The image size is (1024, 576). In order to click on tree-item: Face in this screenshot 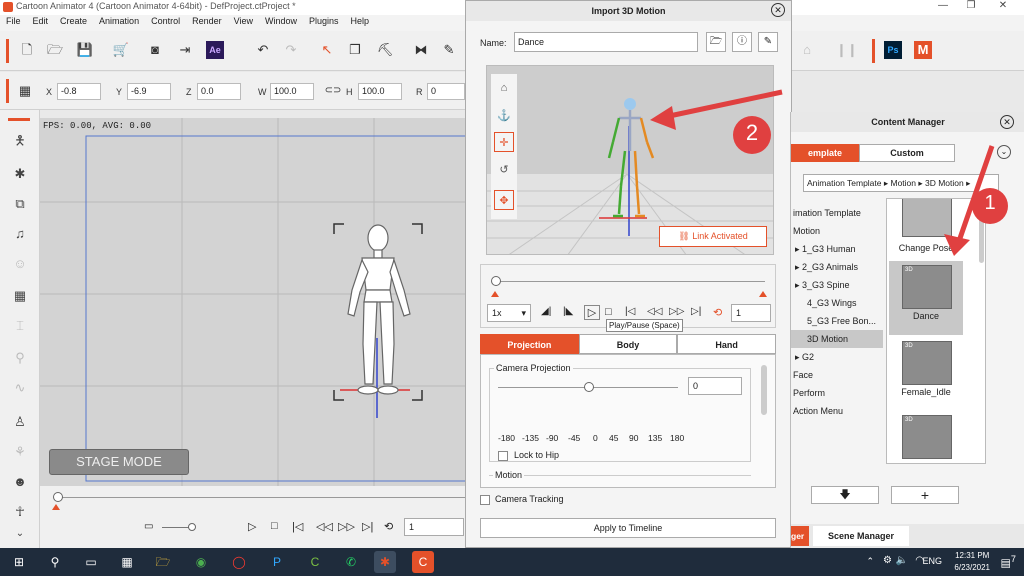, I will do `click(837, 375)`.